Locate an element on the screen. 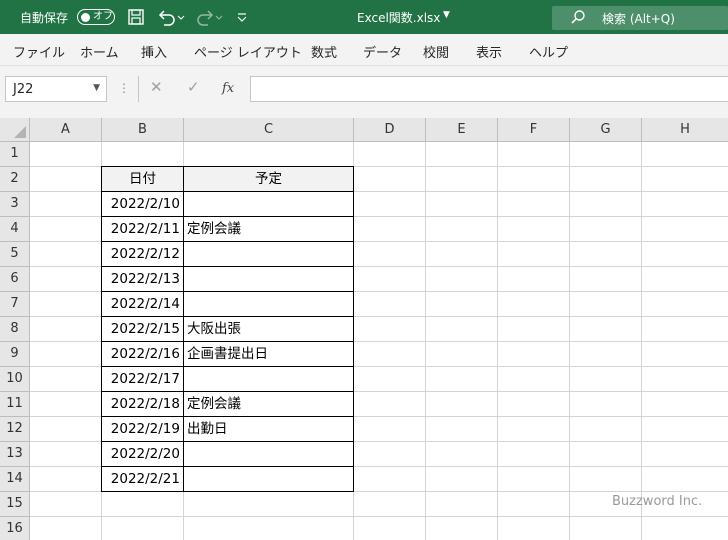 Image resolution: width=728 pixels, height=540 pixels. autosave-label: 自動保存 is located at coordinates (44, 18).